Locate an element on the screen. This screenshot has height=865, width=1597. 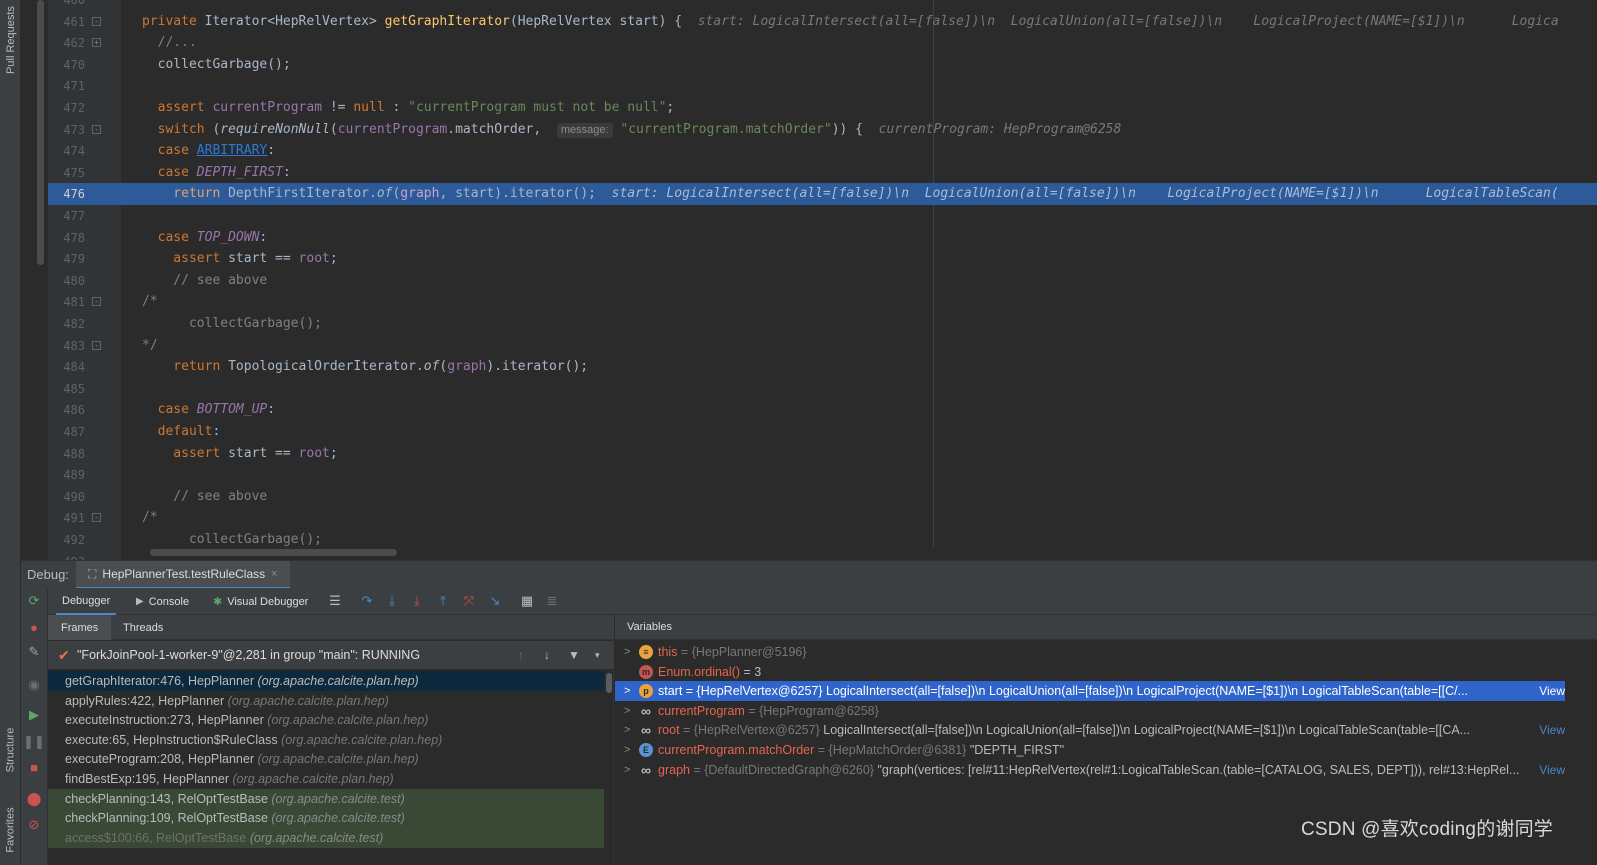
line-number: 476 is located at coordinates (65, 194).